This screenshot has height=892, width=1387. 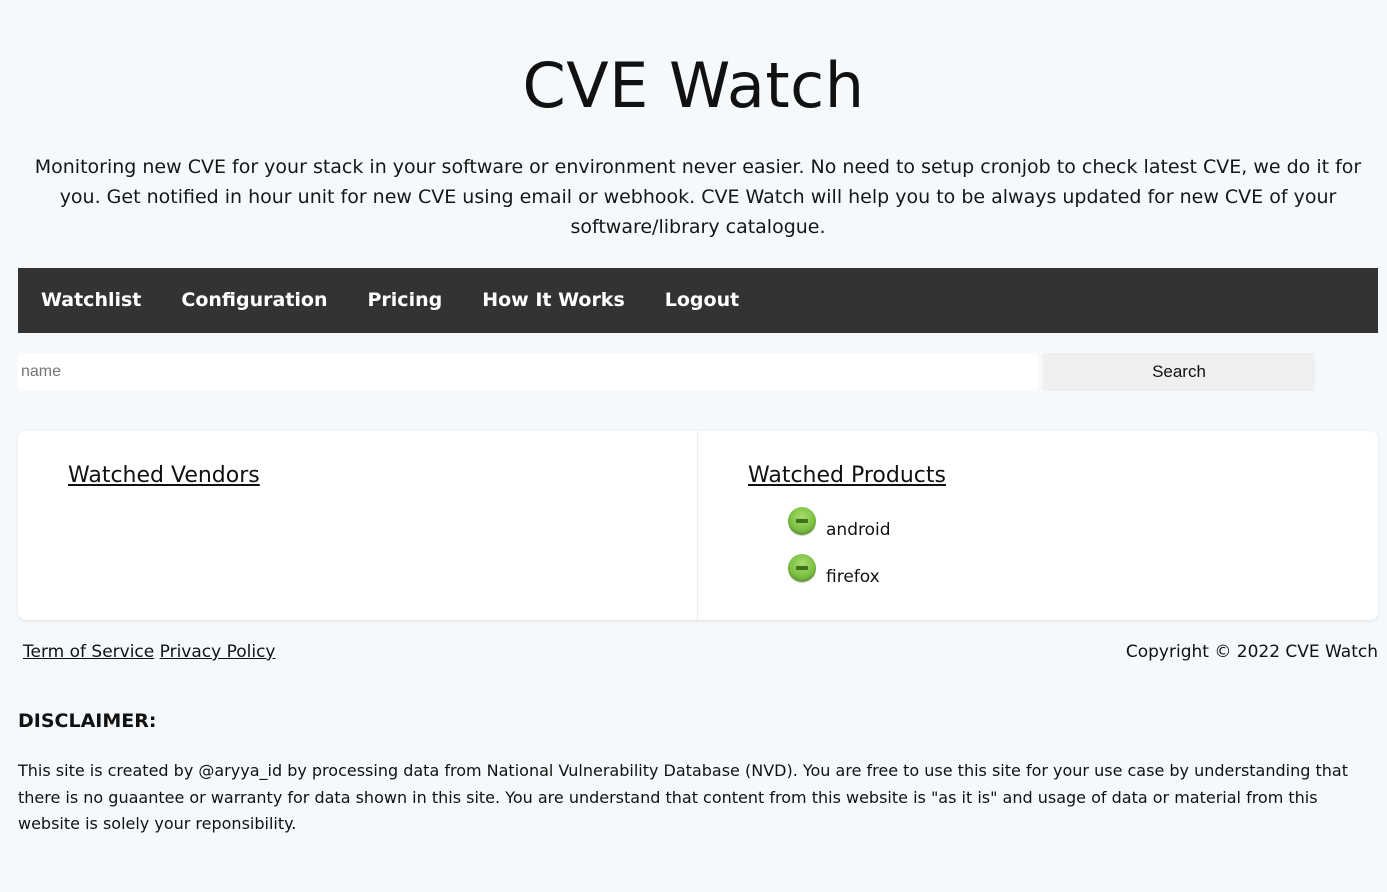 I want to click on nav-item-logout: Logout, so click(x=702, y=300).